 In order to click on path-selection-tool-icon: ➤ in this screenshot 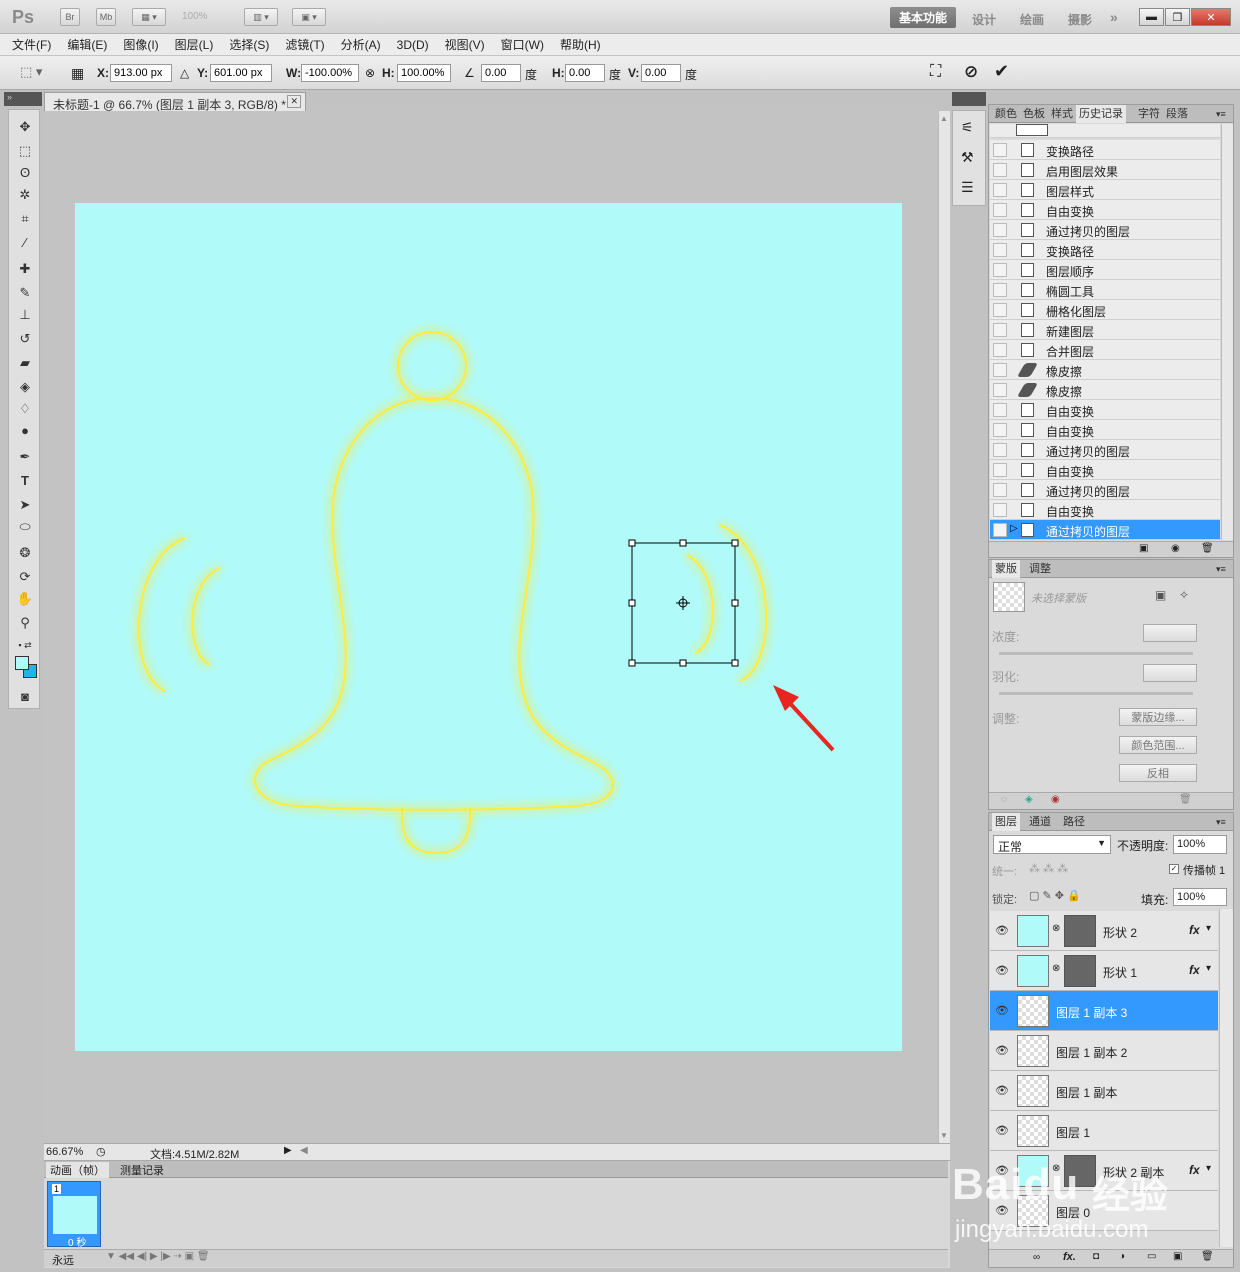, I will do `click(25, 505)`.